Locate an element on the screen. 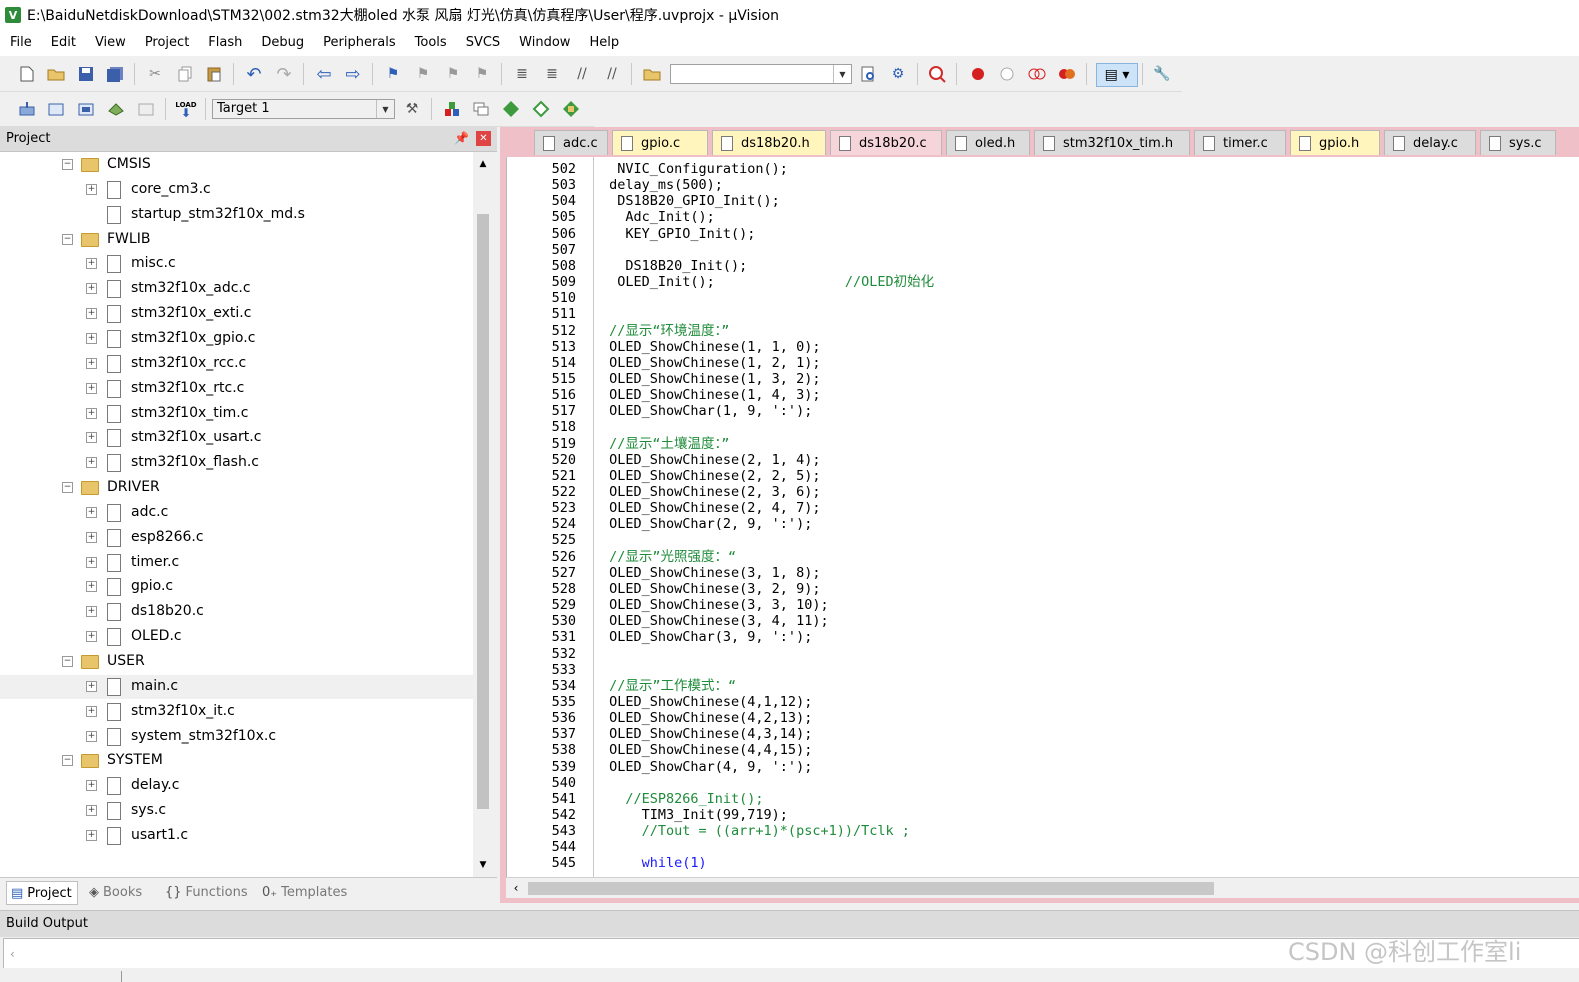  code-line: 518 is located at coordinates (1043, 427).